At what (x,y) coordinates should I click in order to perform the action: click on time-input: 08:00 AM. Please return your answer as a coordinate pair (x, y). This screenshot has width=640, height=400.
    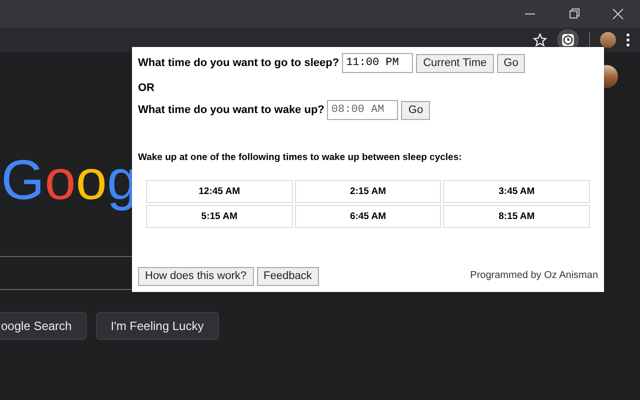
    Looking at the image, I should click on (362, 110).